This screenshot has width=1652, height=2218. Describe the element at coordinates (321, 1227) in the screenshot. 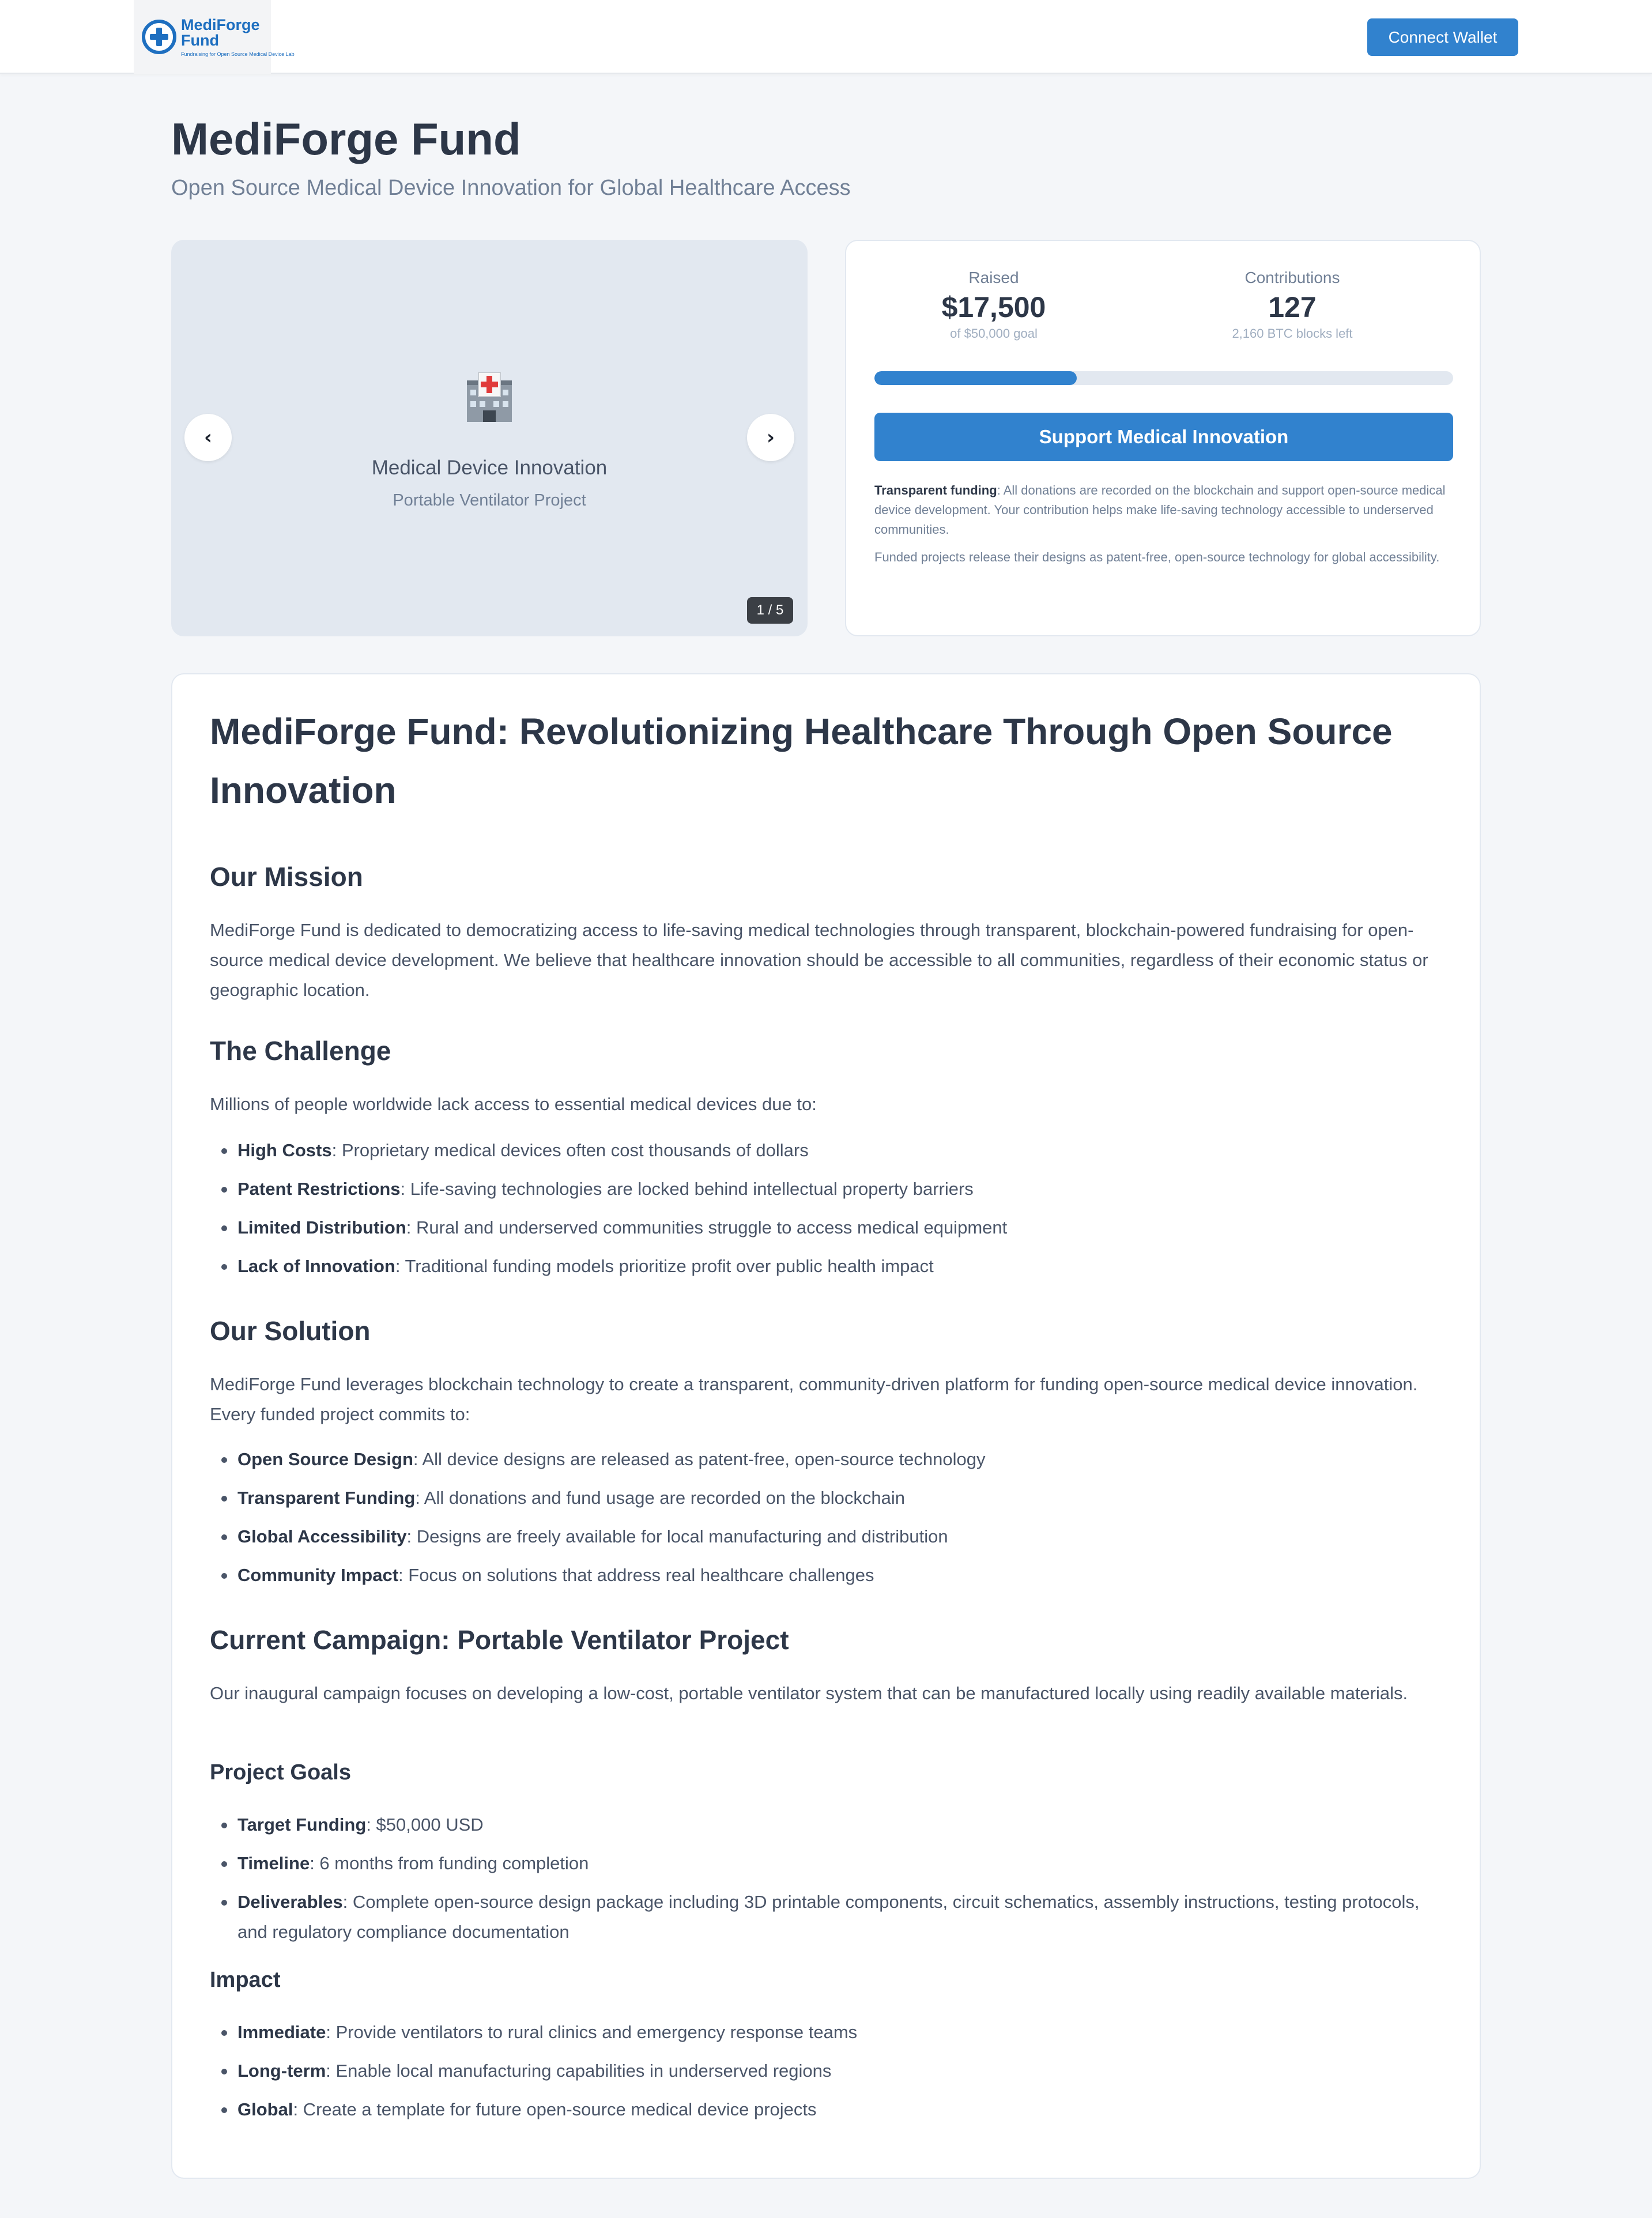

I see `list-item-label: Limited Distribution` at that location.